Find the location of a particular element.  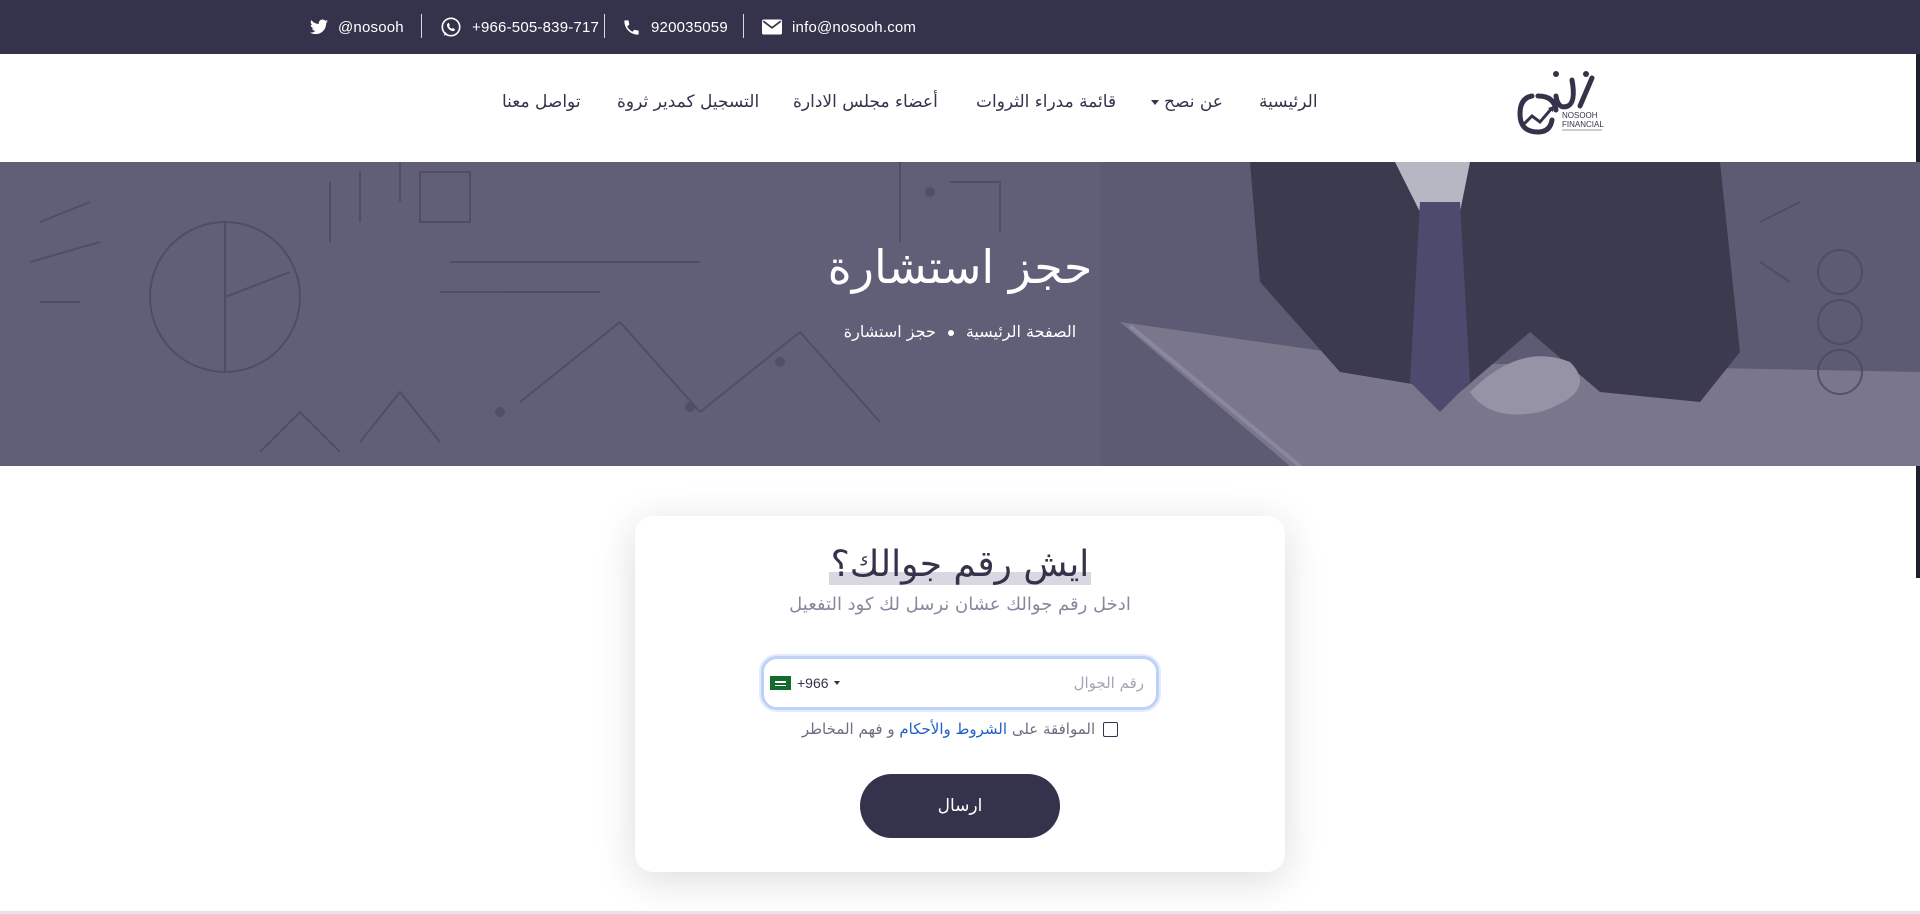

nav-home: الرئيسية is located at coordinates (1288, 102).